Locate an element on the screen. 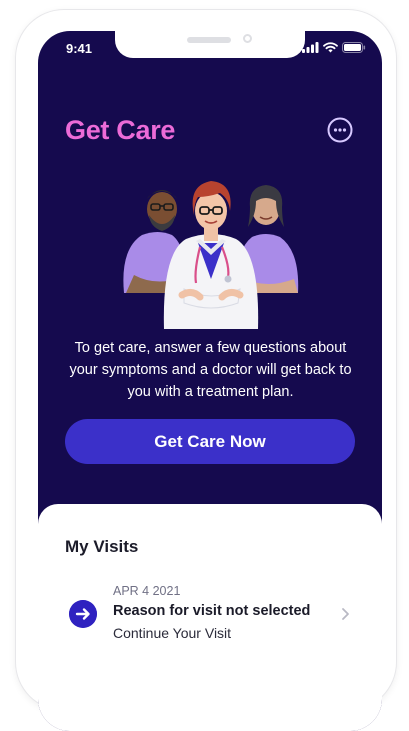  visit-date: APR 4 2021 is located at coordinates (147, 591).